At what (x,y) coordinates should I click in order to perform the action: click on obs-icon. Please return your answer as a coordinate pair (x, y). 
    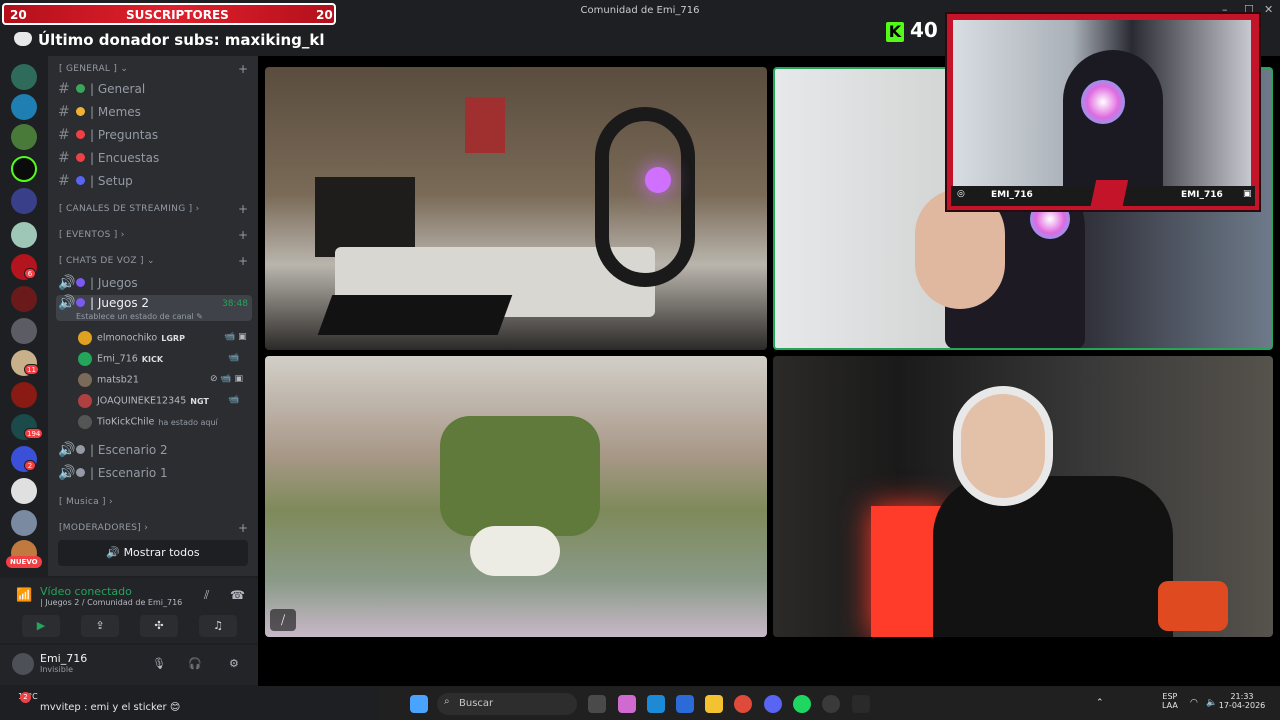
    Looking at the image, I should click on (831, 704).